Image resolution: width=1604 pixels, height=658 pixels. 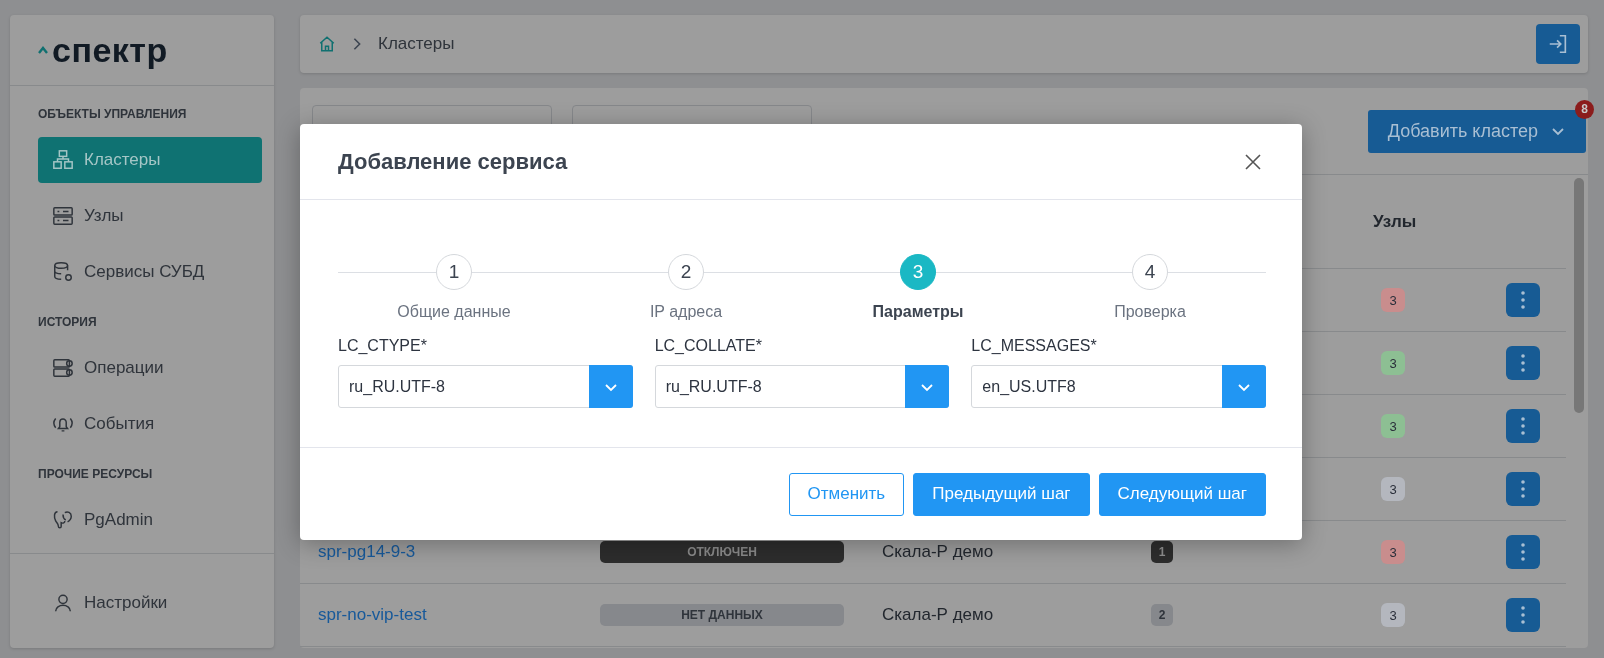 What do you see at coordinates (1162, 615) in the screenshot?
I see `count-label: 2` at bounding box center [1162, 615].